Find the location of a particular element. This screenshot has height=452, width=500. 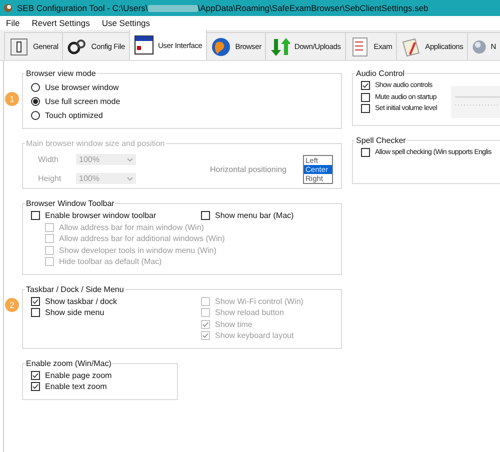

checkbox-label: Show Wi-Fi control (Win) is located at coordinates (259, 301).